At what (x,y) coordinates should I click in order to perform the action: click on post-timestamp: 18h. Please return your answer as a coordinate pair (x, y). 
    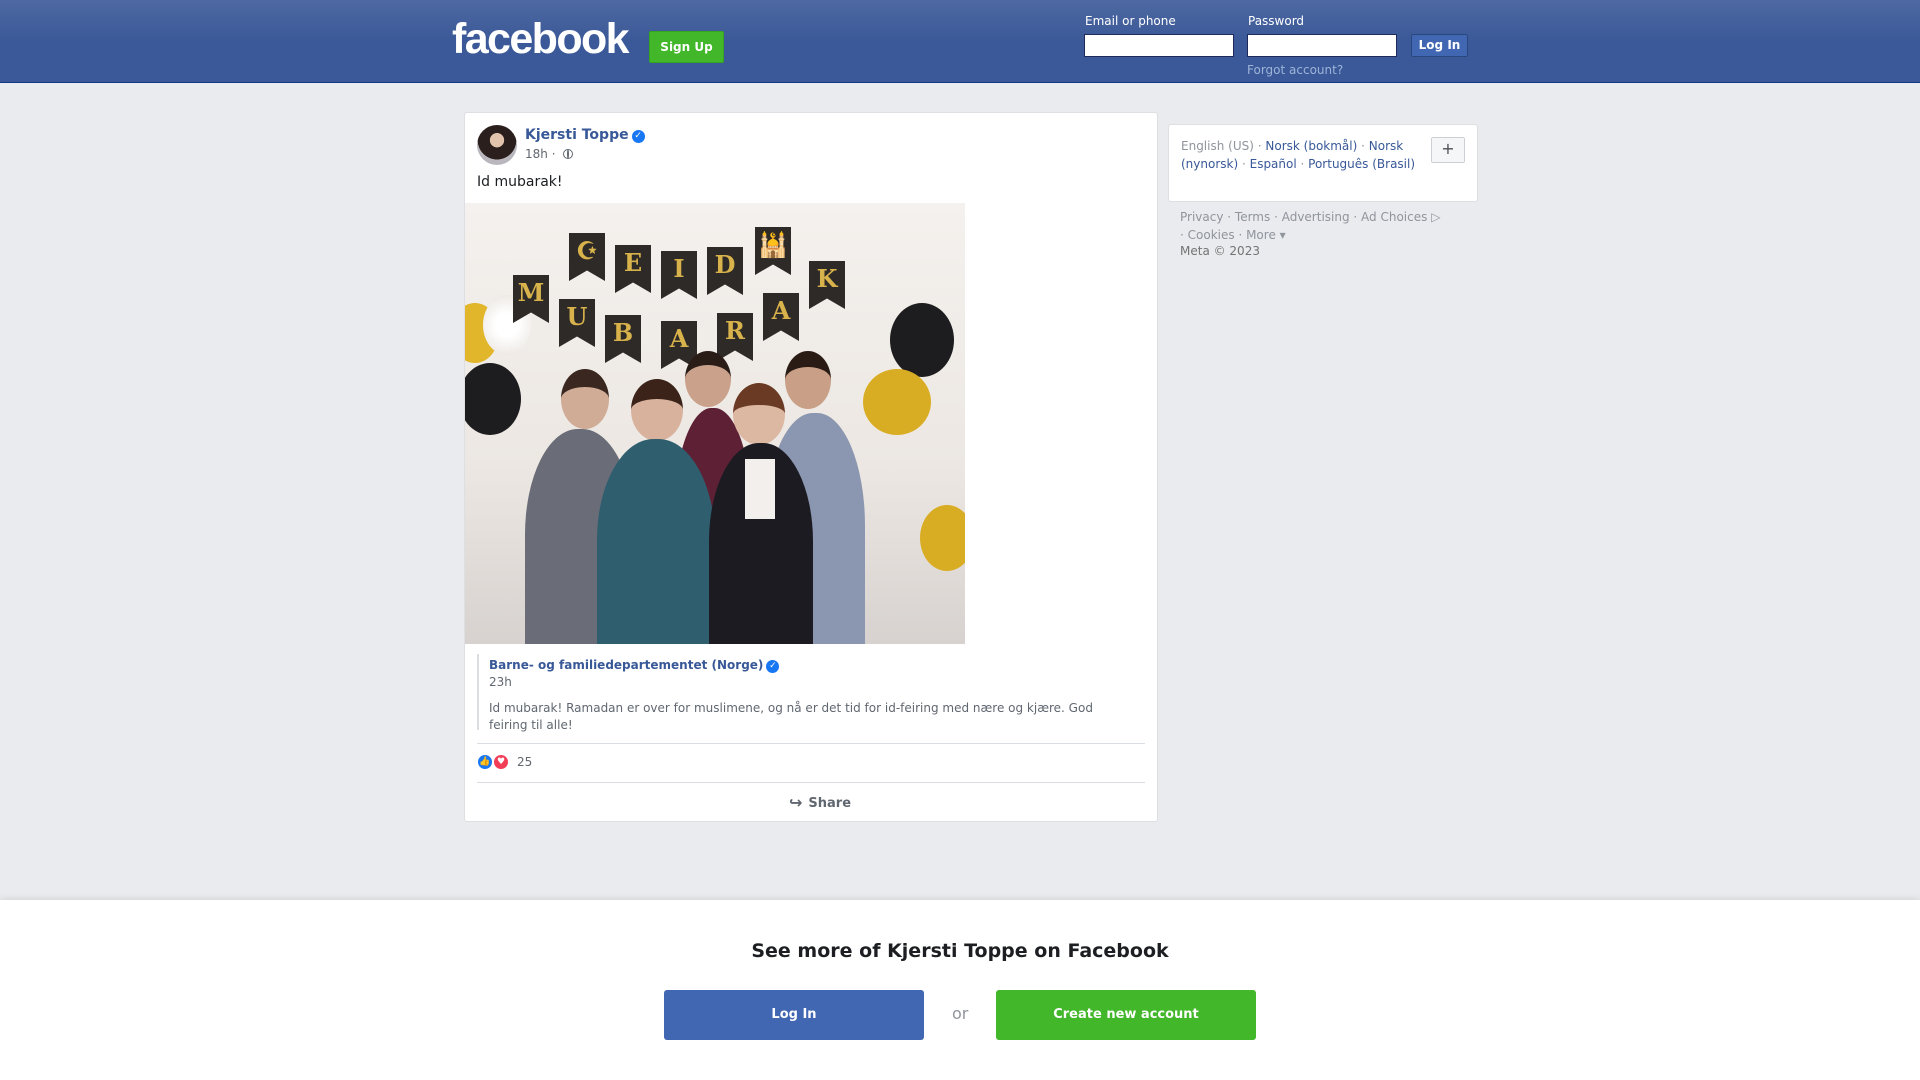
    Looking at the image, I should click on (536, 154).